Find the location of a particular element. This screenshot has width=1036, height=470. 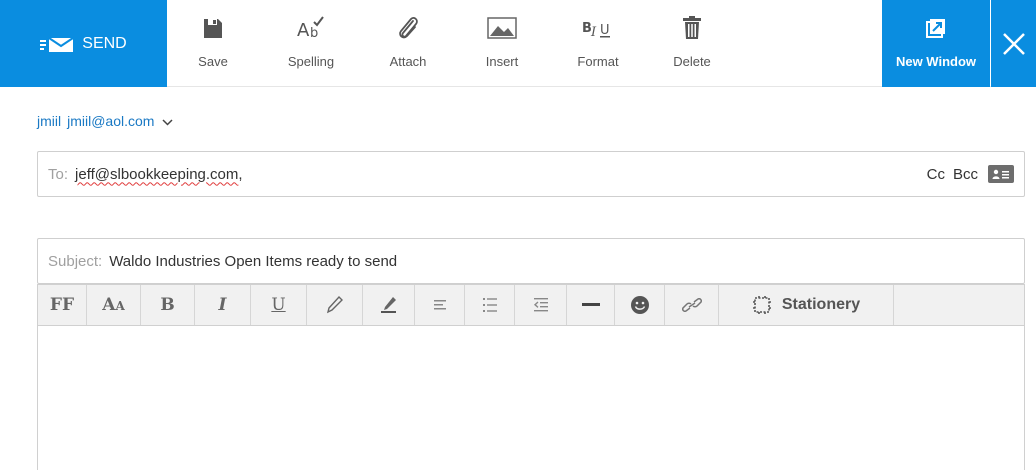

text-color-button is located at coordinates (335, 305).